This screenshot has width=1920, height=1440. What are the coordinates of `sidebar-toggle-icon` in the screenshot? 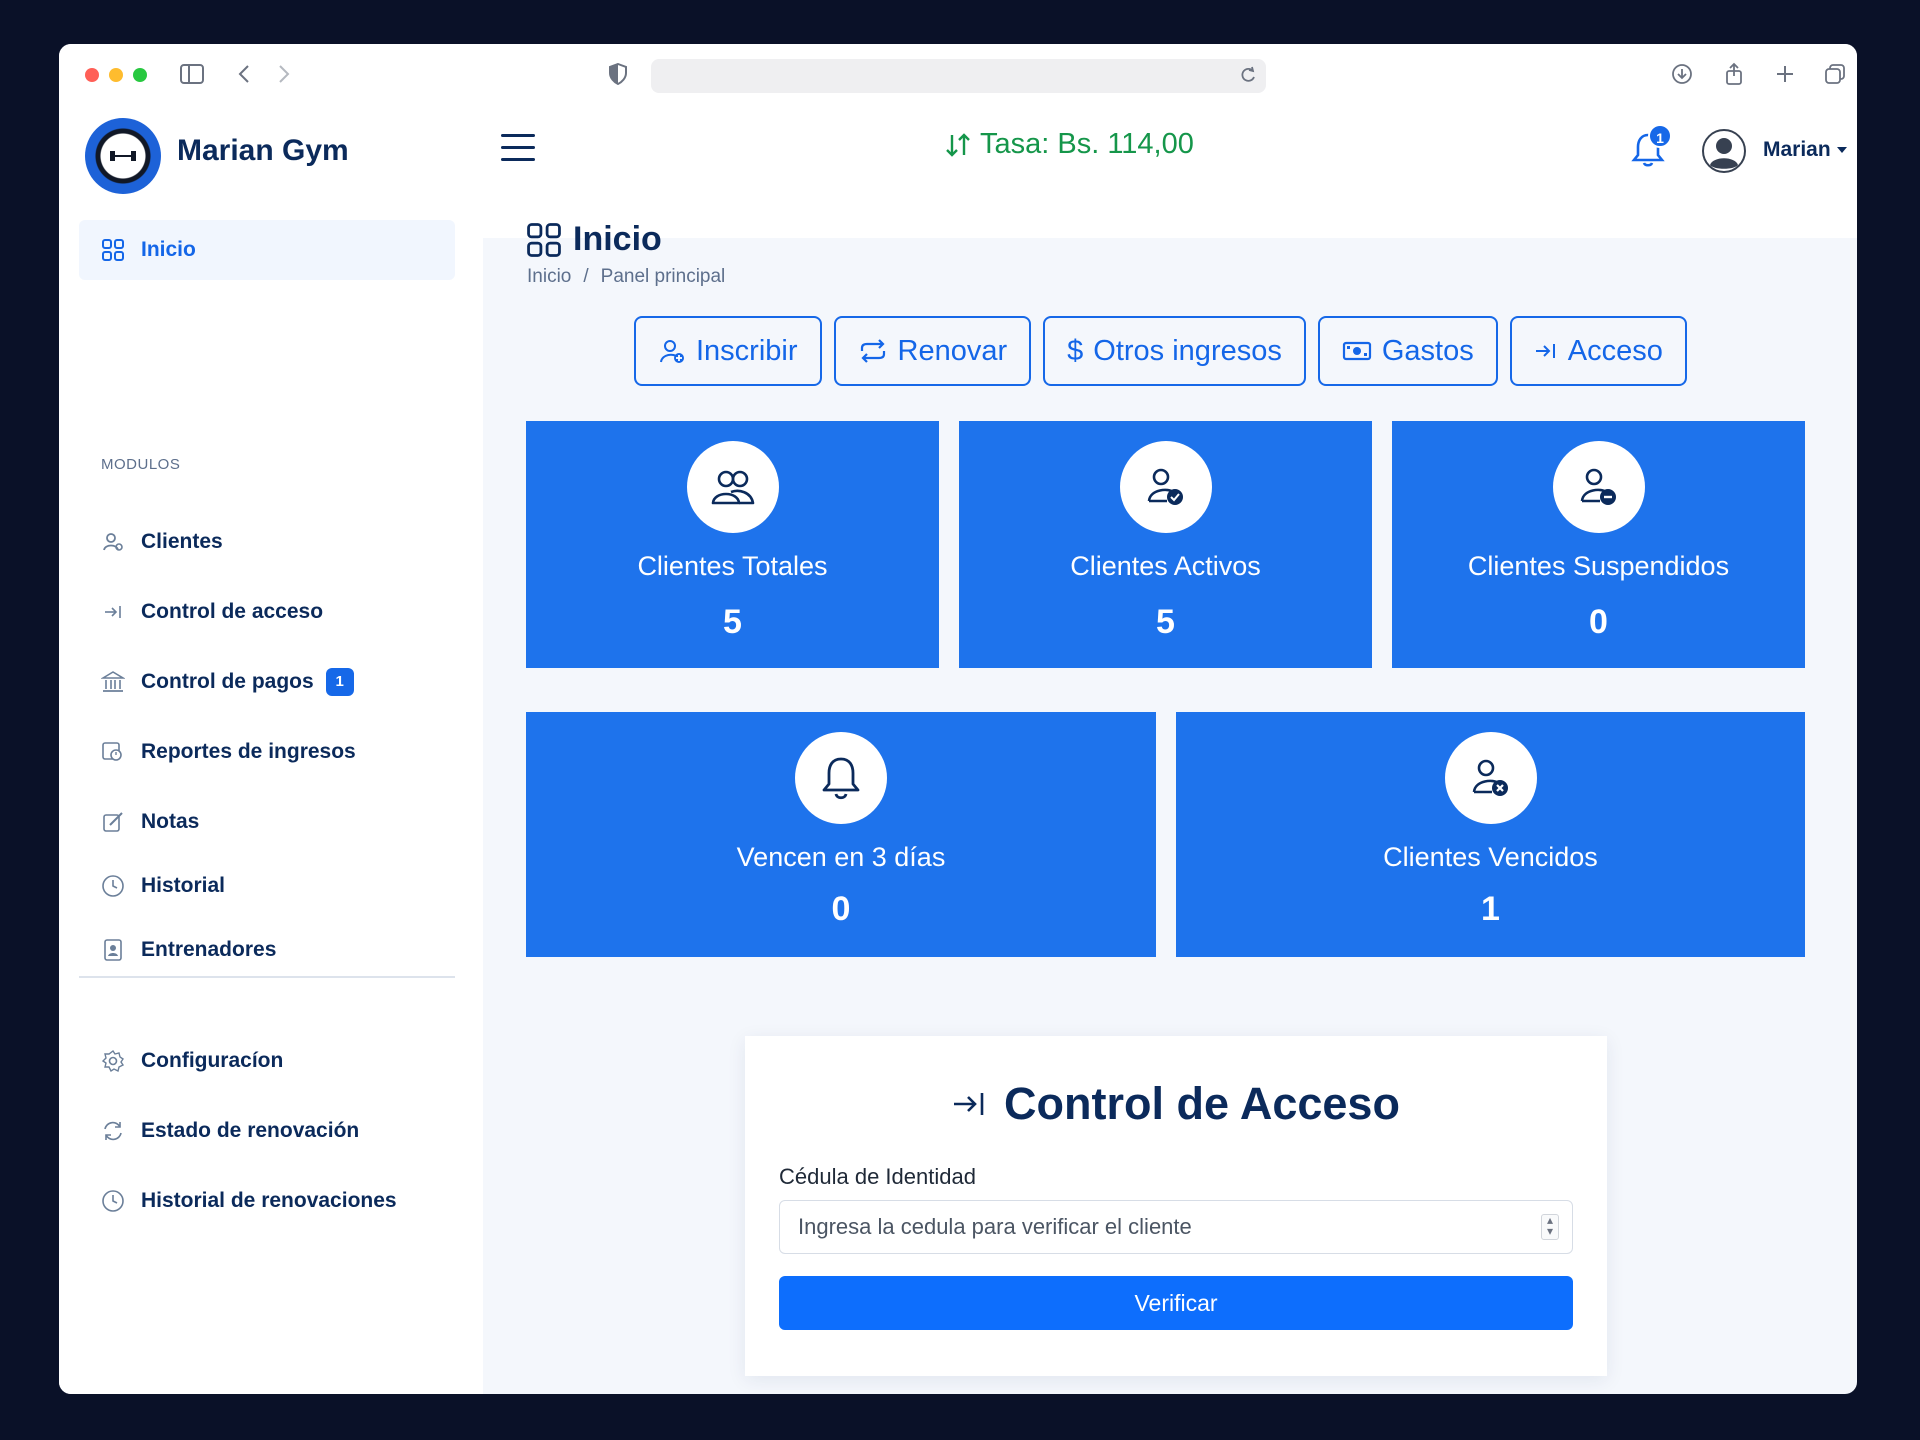 It's located at (192, 74).